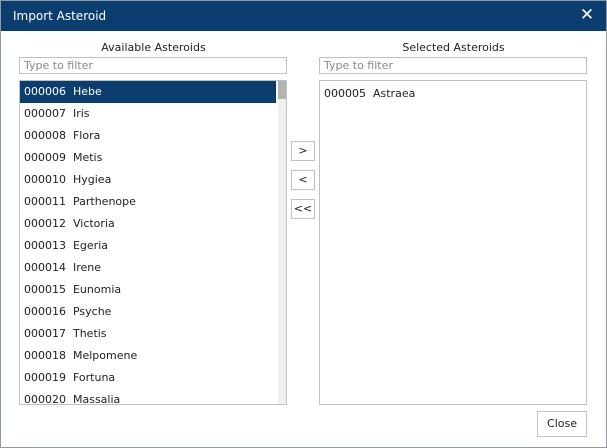  I want to click on scrollbar-thumb, so click(282, 90).